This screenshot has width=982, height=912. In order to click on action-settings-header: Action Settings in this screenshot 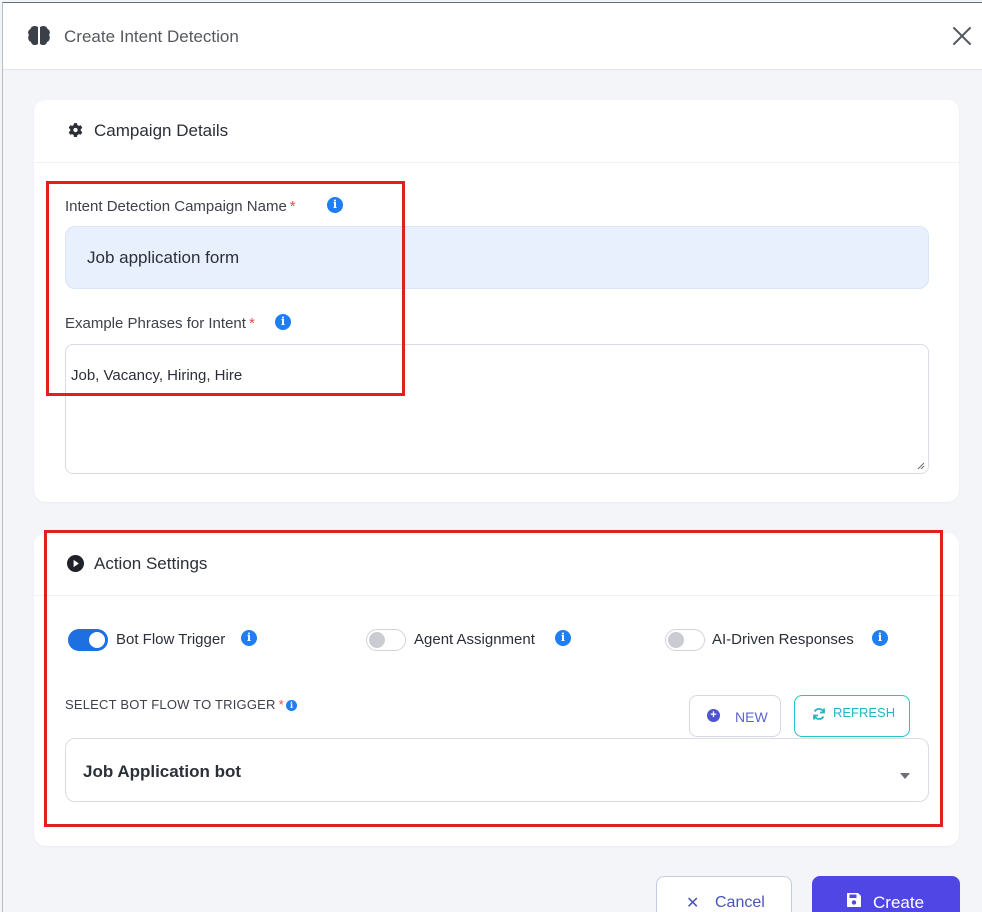, I will do `click(496, 564)`.